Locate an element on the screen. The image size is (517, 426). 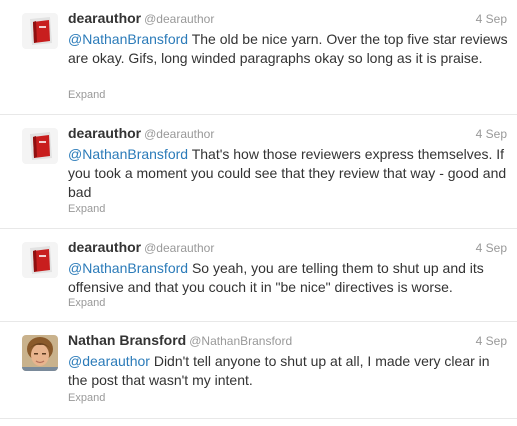
tweet-header: Nathan Bransford @NathanBransford 4 Sep is located at coordinates (287, 342).